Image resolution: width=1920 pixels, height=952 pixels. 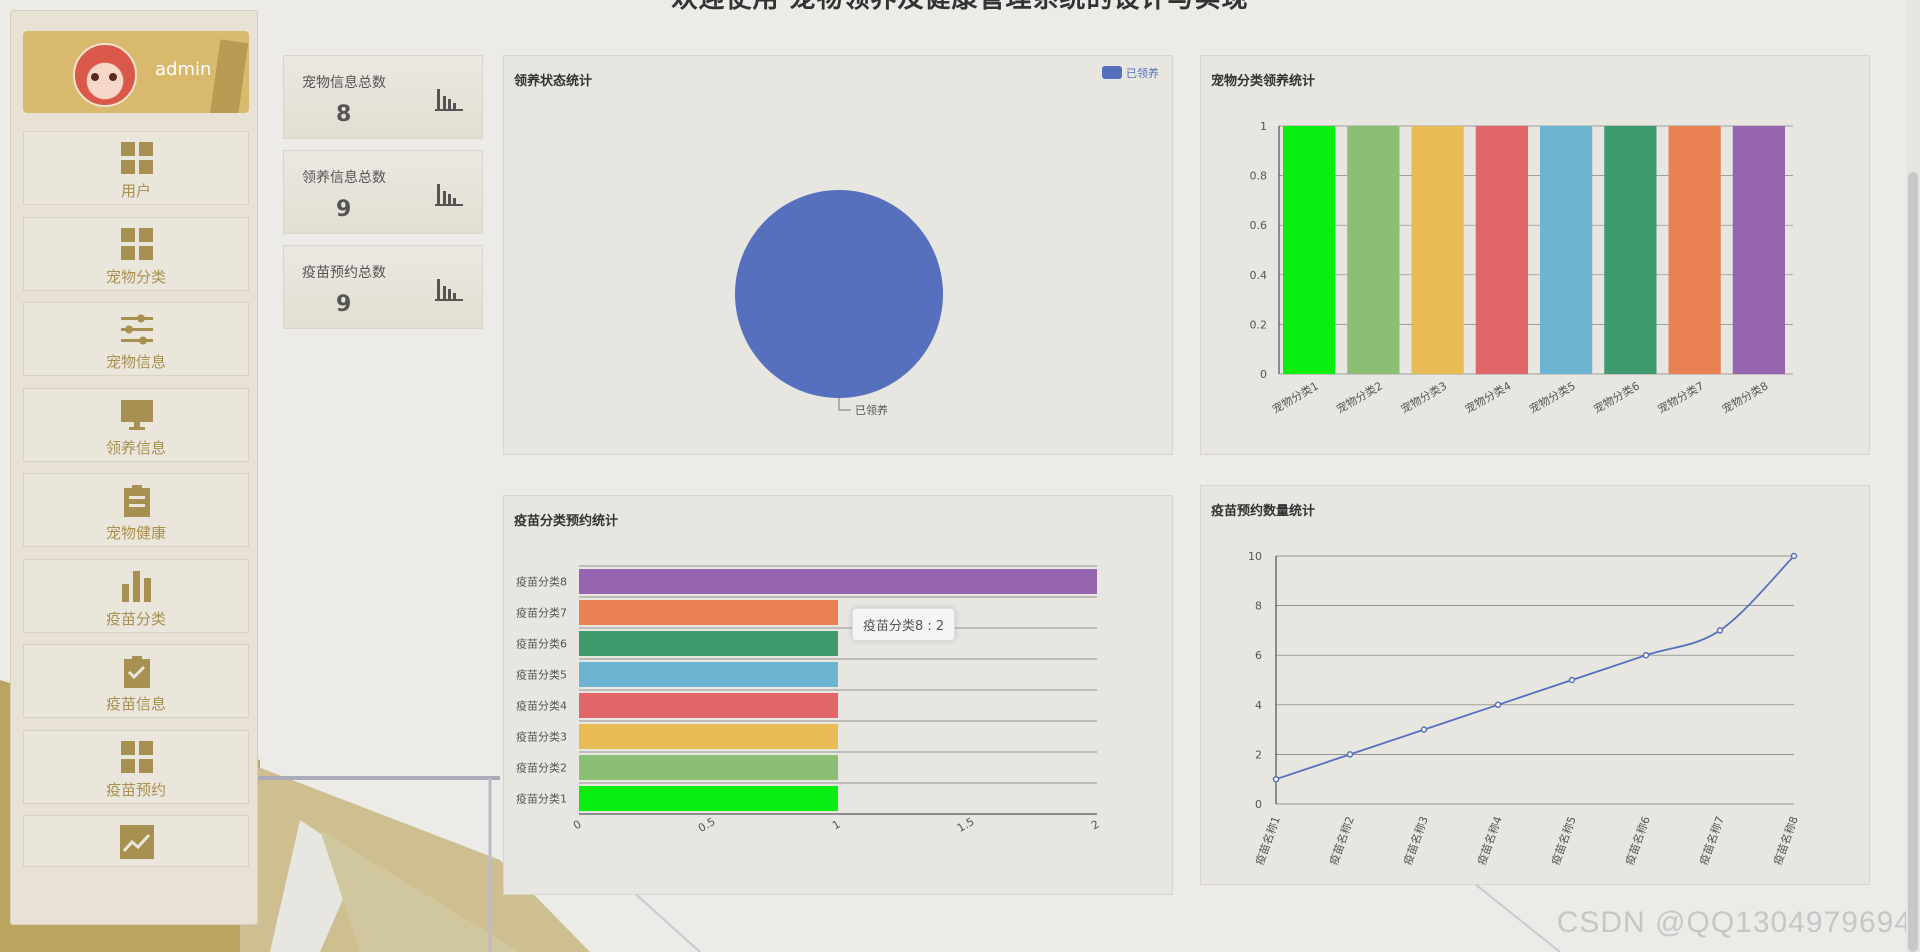 What do you see at coordinates (1255, 556) in the screenshot?
I see `y-tick-label: 10` at bounding box center [1255, 556].